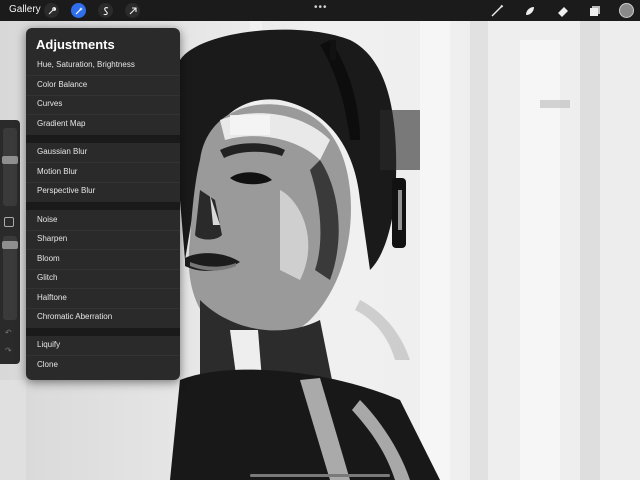 The image size is (640, 480). What do you see at coordinates (103, 152) in the screenshot?
I see `menu-item-gaussian-blur: Gaussian Blur` at bounding box center [103, 152].